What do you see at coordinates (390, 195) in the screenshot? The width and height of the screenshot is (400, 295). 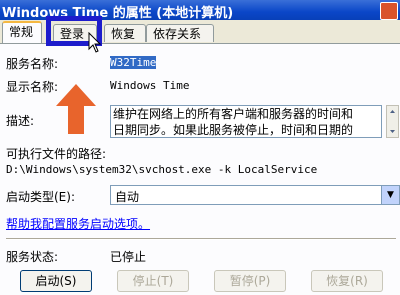 I see `chevron-down-icon: ▼` at bounding box center [390, 195].